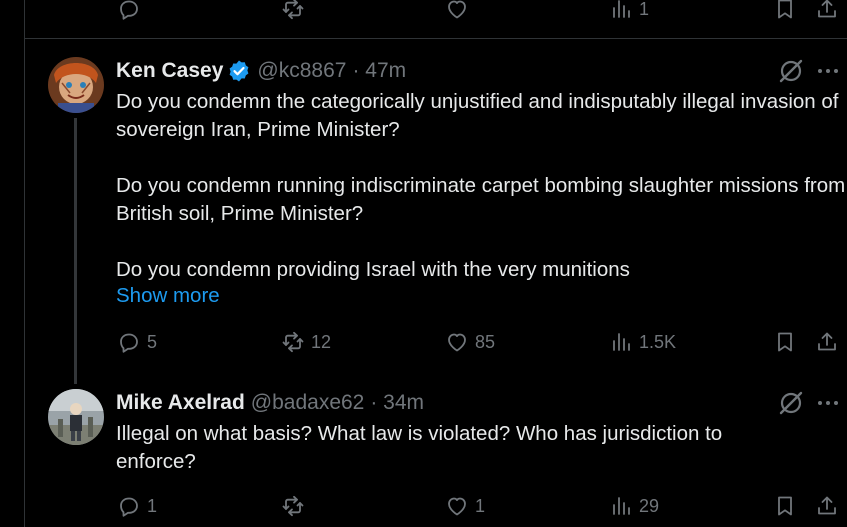 The width and height of the screenshot is (847, 527). Describe the element at coordinates (634, 506) in the screenshot. I see `views-button: 29` at that location.